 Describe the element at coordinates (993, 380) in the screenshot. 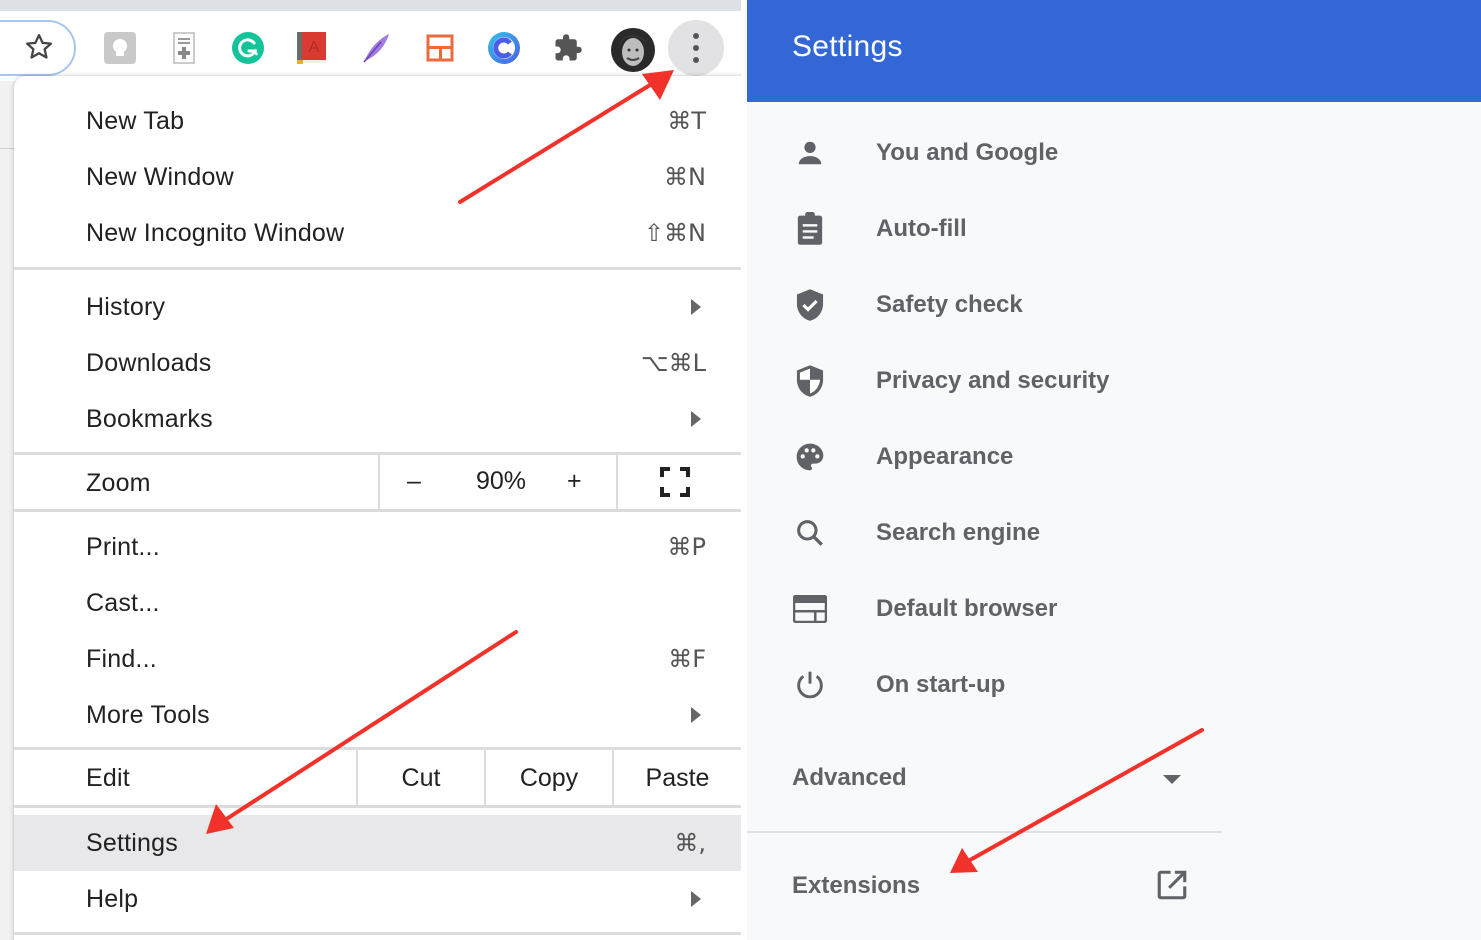

I see `nav-label: Privacy and security` at that location.